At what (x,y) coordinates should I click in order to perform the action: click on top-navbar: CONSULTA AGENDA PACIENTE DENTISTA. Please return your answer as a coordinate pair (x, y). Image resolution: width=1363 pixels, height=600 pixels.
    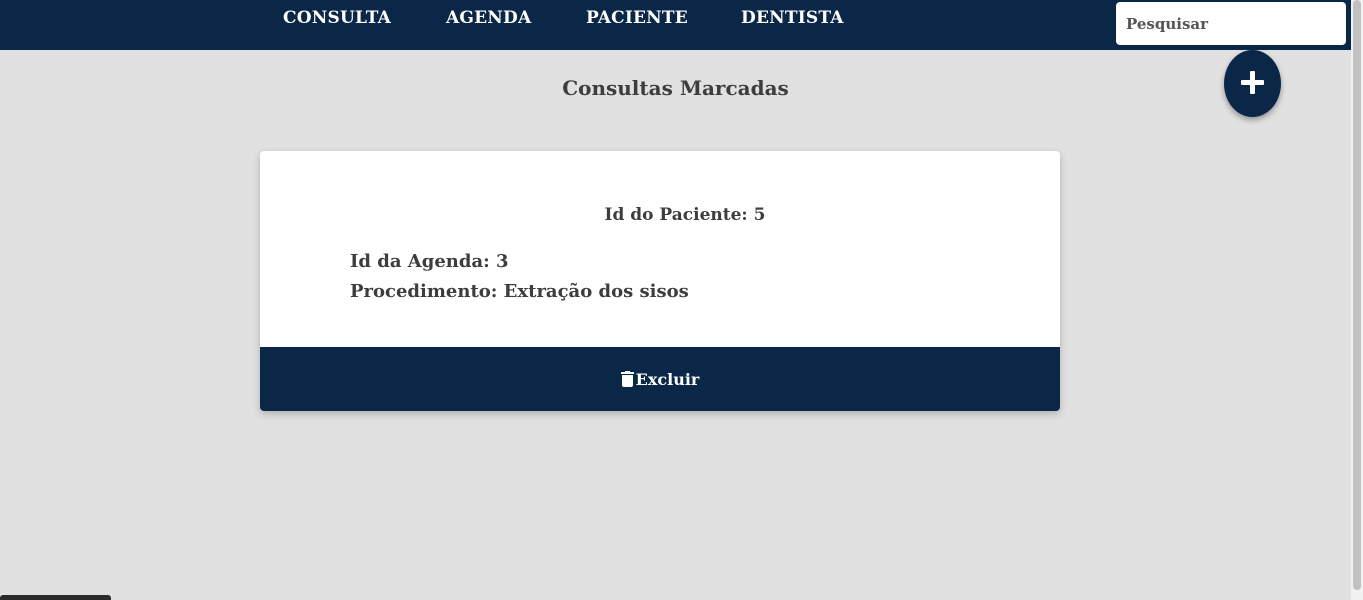
    Looking at the image, I should click on (675, 25).